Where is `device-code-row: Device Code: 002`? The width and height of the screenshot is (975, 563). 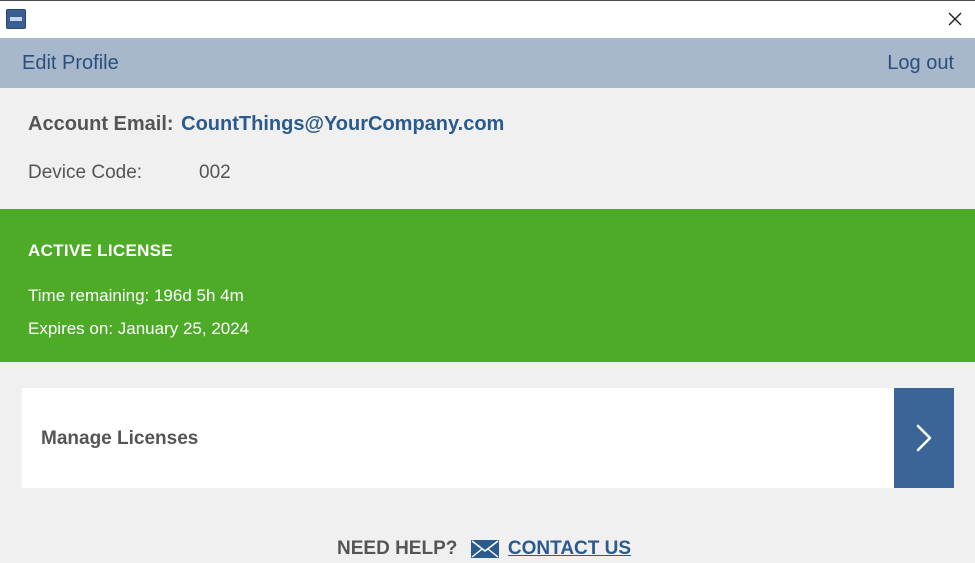 device-code-row: Device Code: 002 is located at coordinates (129, 173).